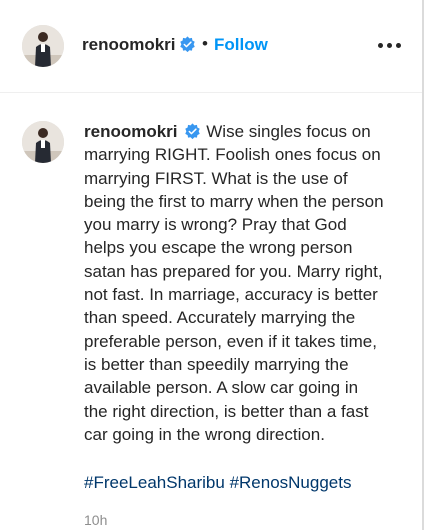 This screenshot has width=424, height=530. I want to click on header-username: renoomokri, so click(129, 45).